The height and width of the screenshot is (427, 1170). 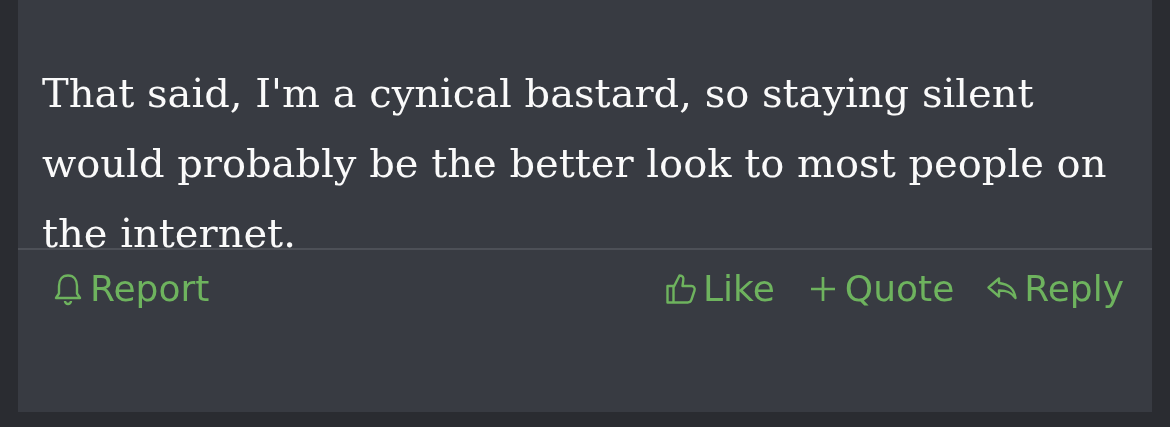 What do you see at coordinates (130, 288) in the screenshot?
I see `report-link: Report` at bounding box center [130, 288].